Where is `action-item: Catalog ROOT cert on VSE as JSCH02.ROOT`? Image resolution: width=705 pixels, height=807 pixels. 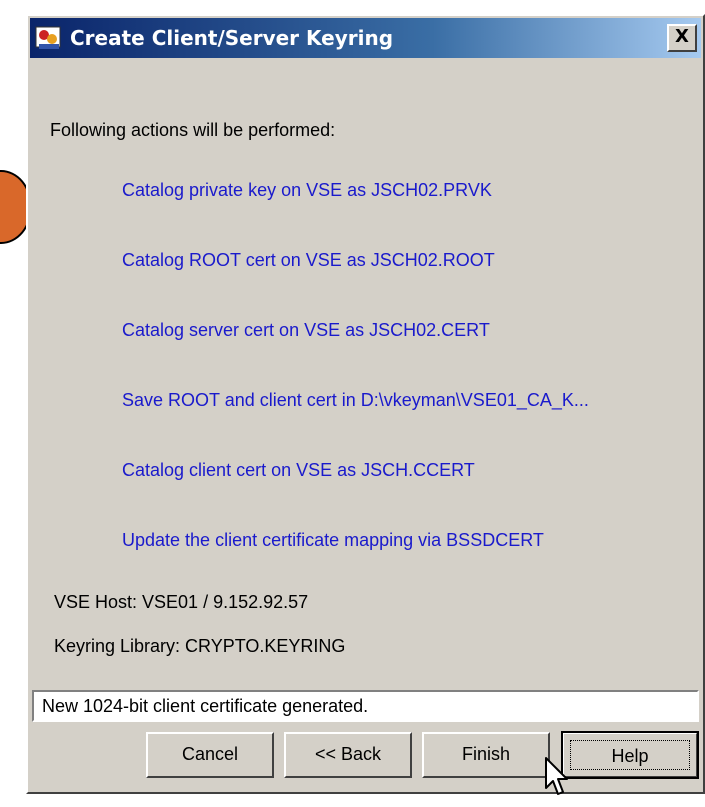
action-item: Catalog ROOT cert on VSE as JSCH02.ROOT is located at coordinates (308, 260).